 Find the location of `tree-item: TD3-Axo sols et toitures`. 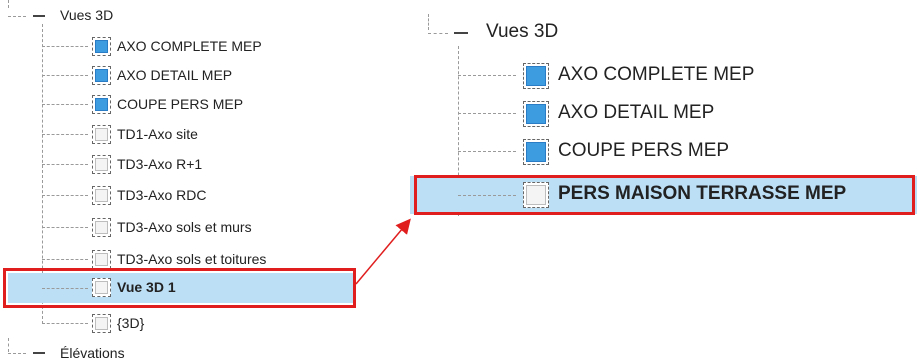

tree-item: TD3-Axo sols et toitures is located at coordinates (180, 259).